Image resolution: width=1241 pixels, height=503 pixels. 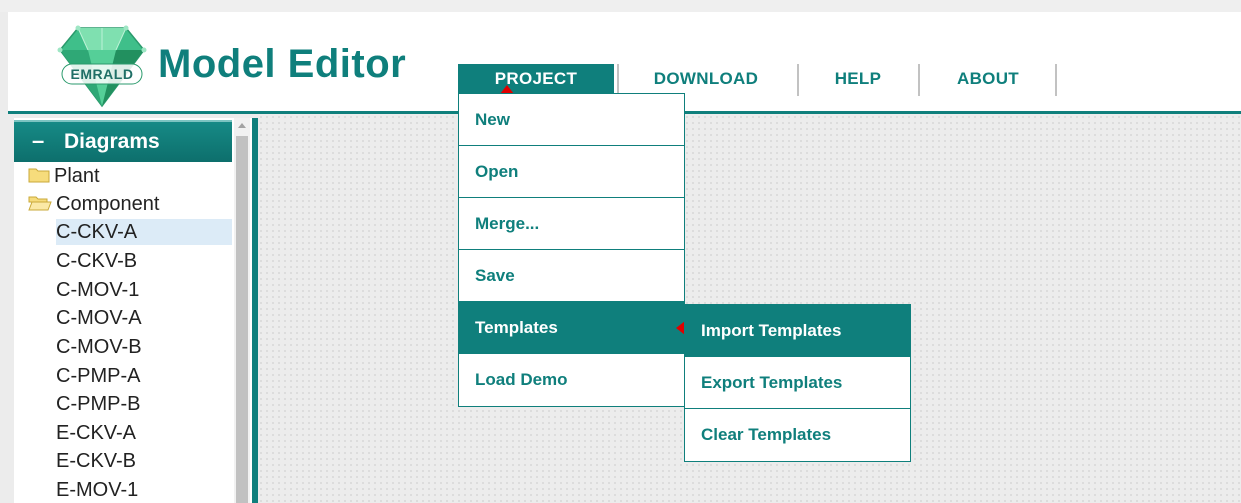 What do you see at coordinates (797, 435) in the screenshot?
I see `menu-item-clear-templates: Clear Templates` at bounding box center [797, 435].